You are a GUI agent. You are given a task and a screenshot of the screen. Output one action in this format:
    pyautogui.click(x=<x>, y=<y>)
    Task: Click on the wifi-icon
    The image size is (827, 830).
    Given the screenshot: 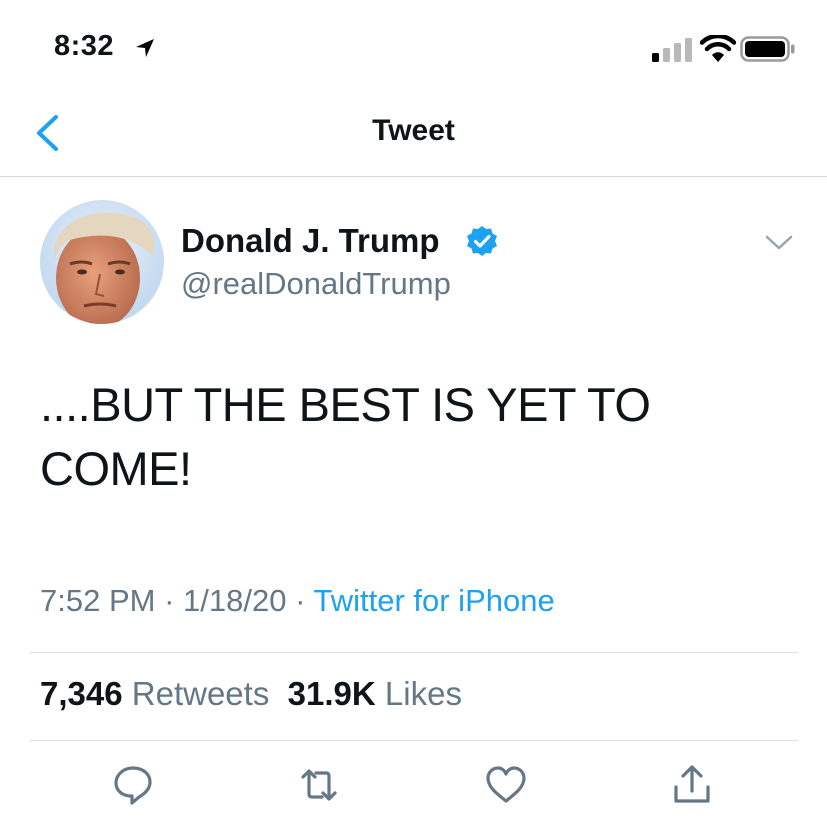 What is the action you would take?
    pyautogui.click(x=718, y=48)
    